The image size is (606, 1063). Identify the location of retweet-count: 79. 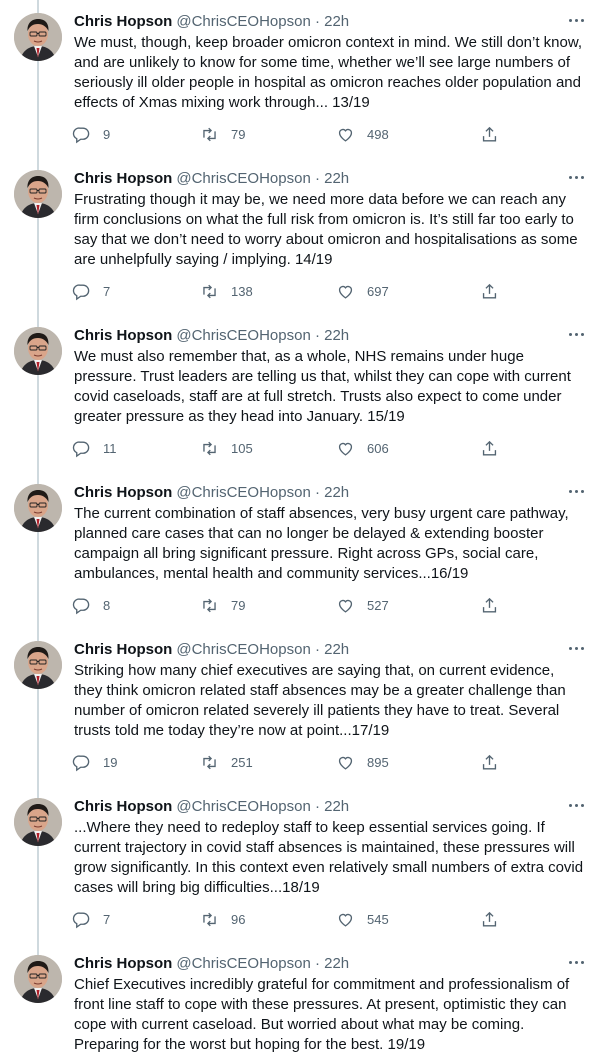
(238, 134).